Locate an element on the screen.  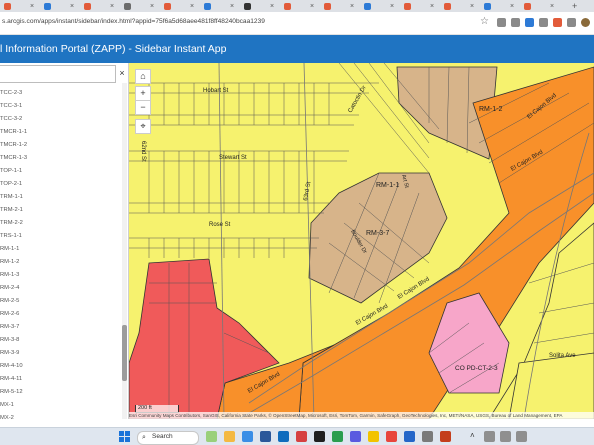
zone-list-item: RM-2-5 is located at coordinates (9, 301).